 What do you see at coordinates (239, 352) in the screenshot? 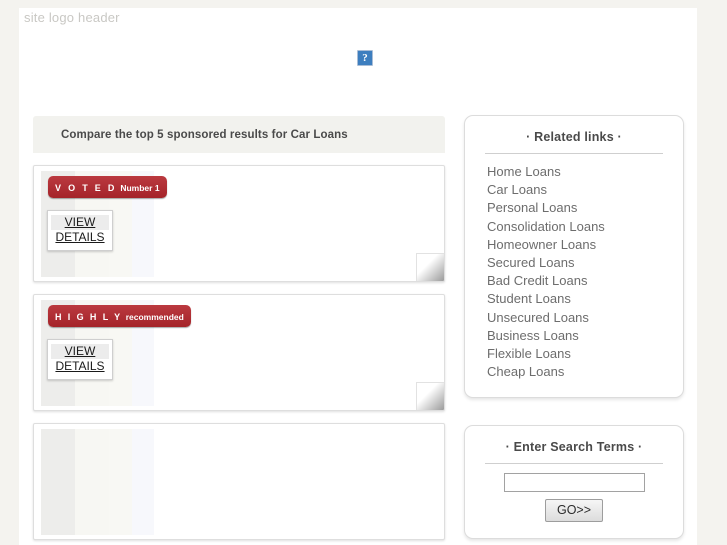
I see `result-card: H I G H L Y recommended VIEW DETAILS` at bounding box center [239, 352].